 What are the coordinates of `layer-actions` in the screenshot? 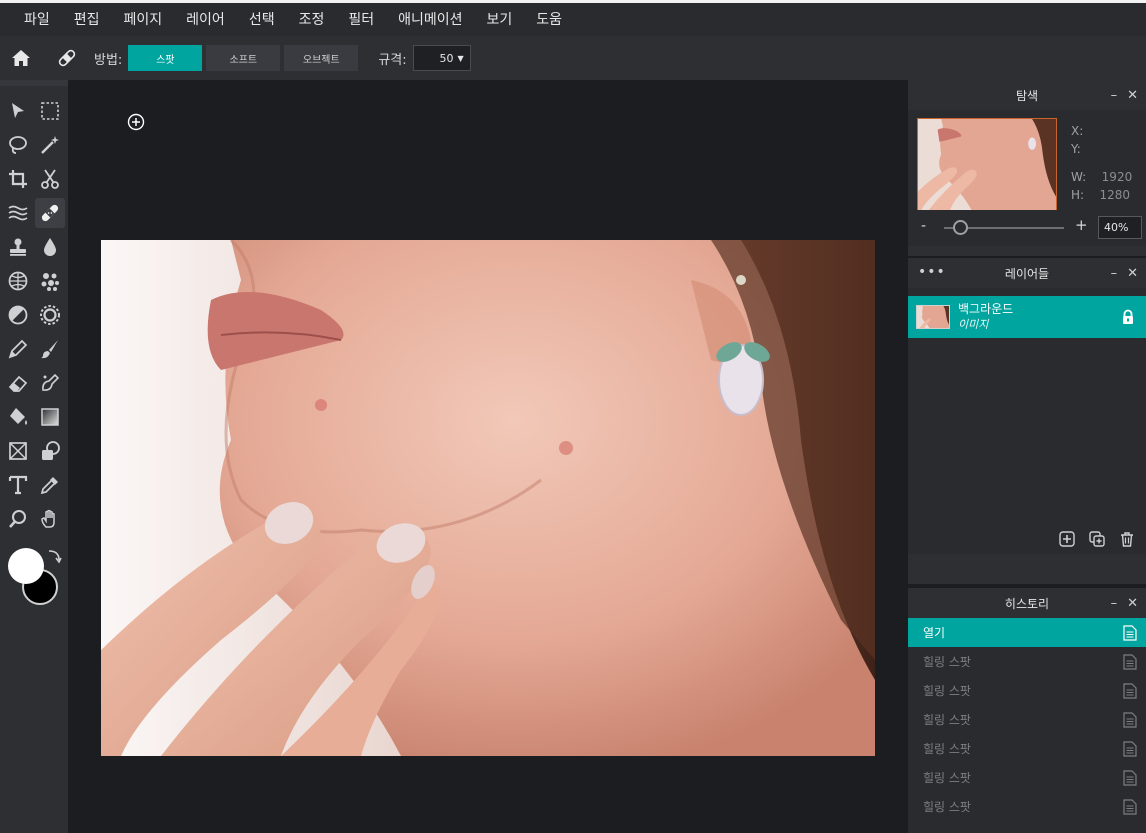 It's located at (1097, 539).